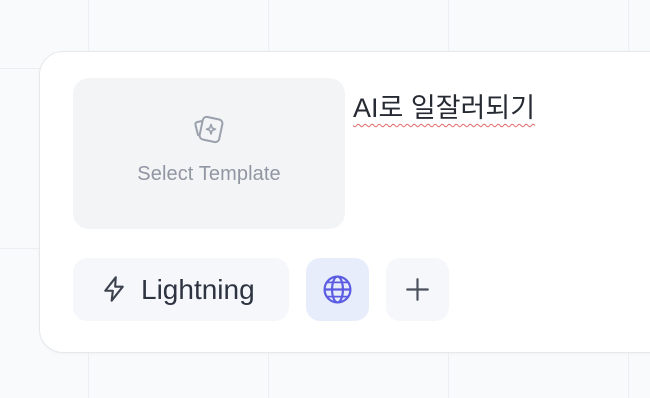 Image resolution: width=650 pixels, height=398 pixels. Describe the element at coordinates (444, 105) in the screenshot. I see `prompt-text: AI로 일잘러되기` at that location.